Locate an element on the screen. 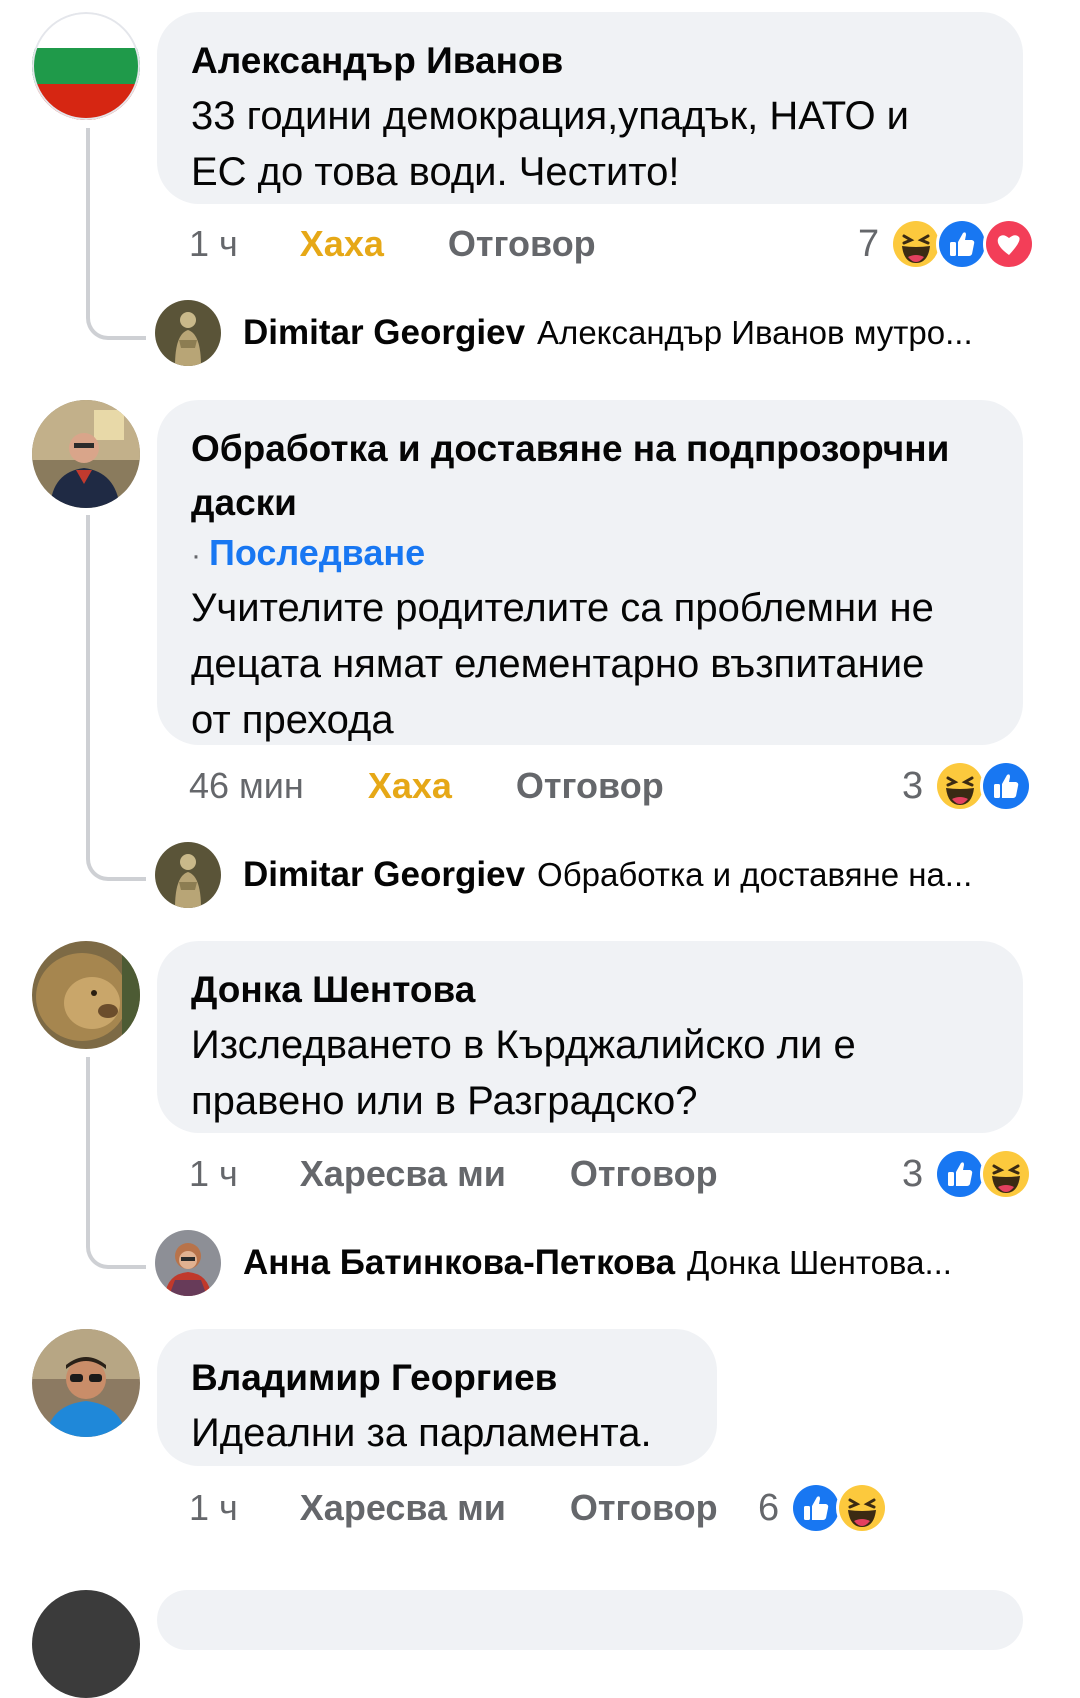 The width and height of the screenshot is (1080, 1698). reaction-summary: 6 is located at coordinates (823, 1508).